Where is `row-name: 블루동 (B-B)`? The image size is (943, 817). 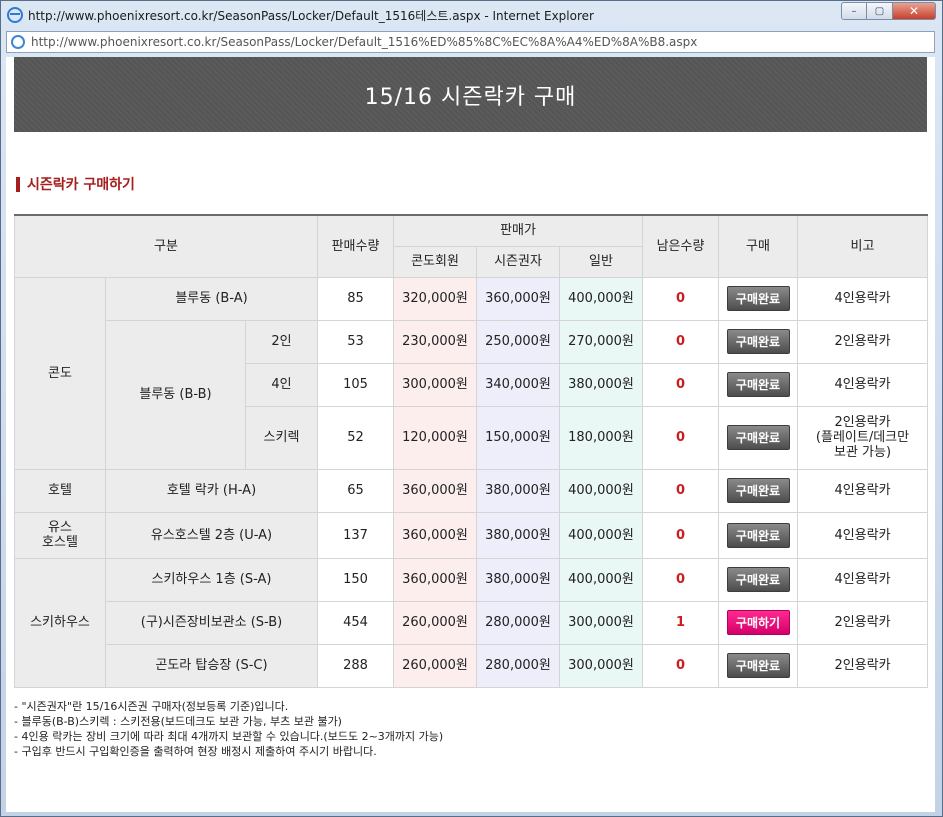 row-name: 블루동 (B-B) is located at coordinates (175, 394).